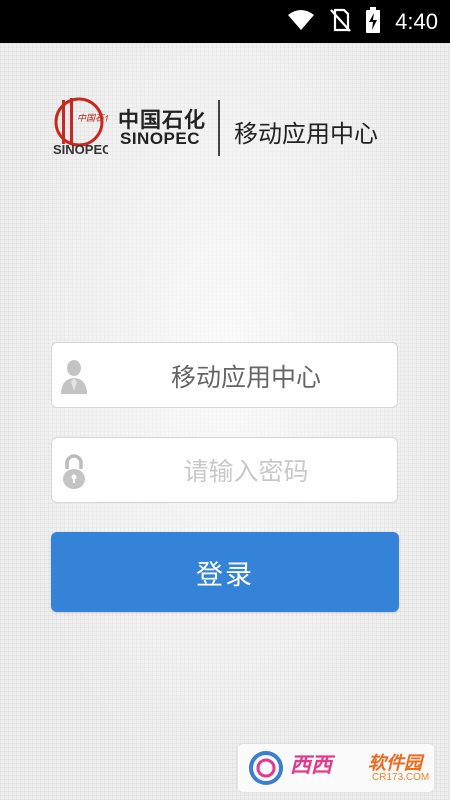 Image resolution: width=450 pixels, height=800 pixels. What do you see at coordinates (340, 22) in the screenshot?
I see `no-sim-icon` at bounding box center [340, 22].